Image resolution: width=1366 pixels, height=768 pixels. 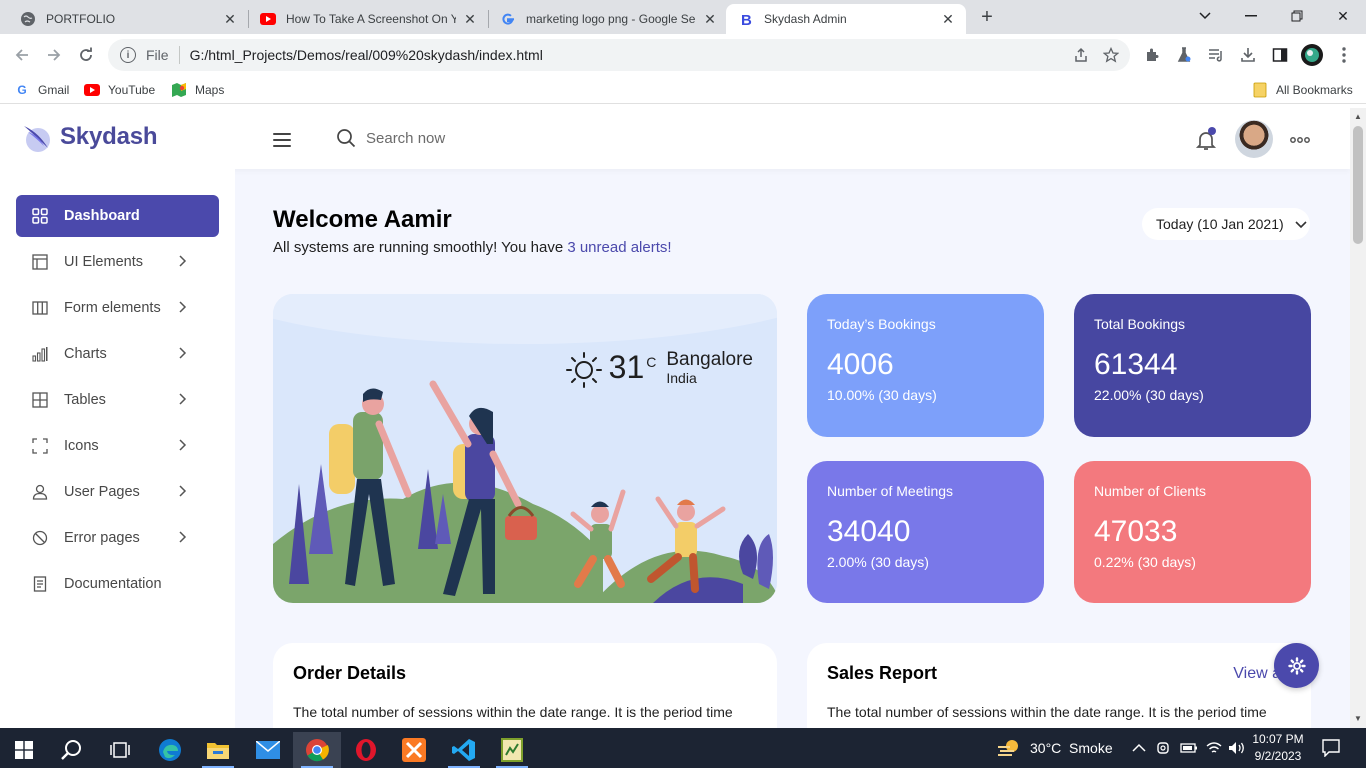 I want to click on taskbar-chrome, so click(x=317, y=750).